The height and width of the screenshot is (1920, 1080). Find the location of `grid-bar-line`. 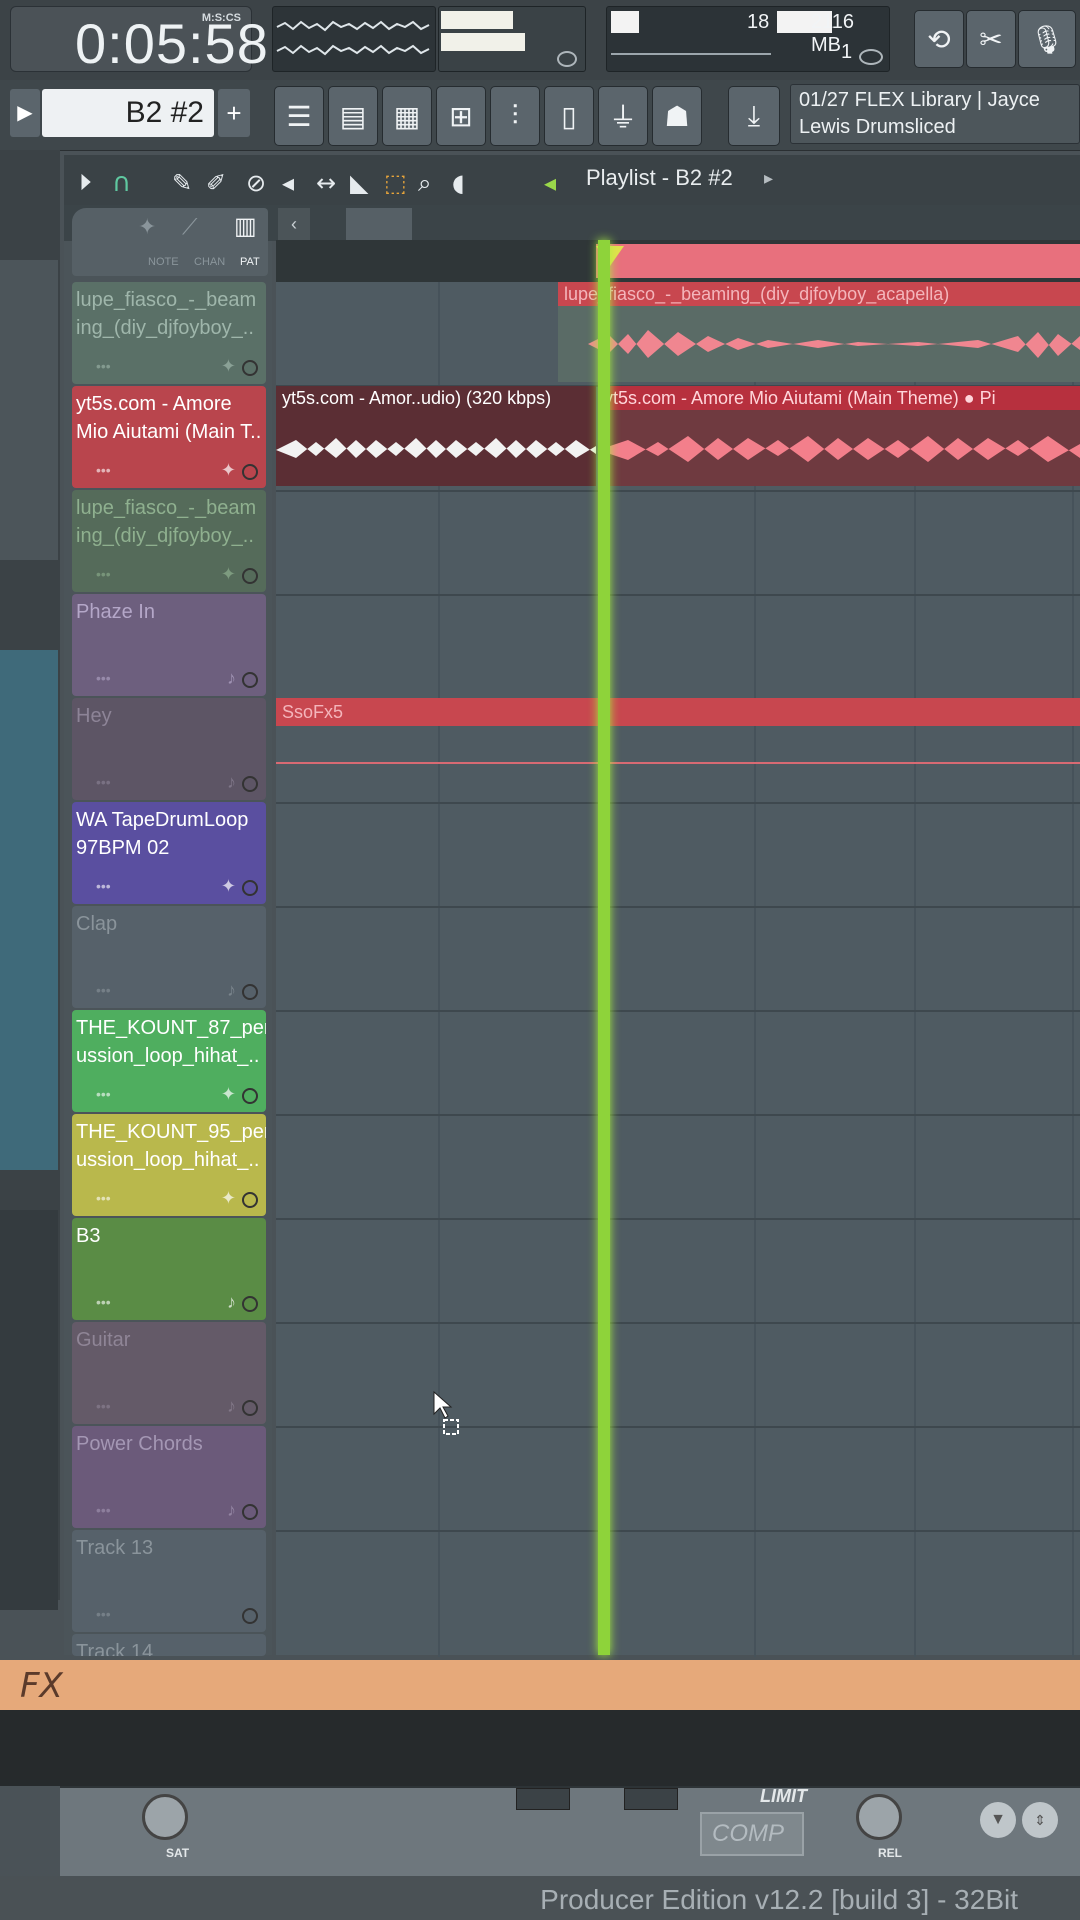

grid-bar-line is located at coordinates (439, 969).